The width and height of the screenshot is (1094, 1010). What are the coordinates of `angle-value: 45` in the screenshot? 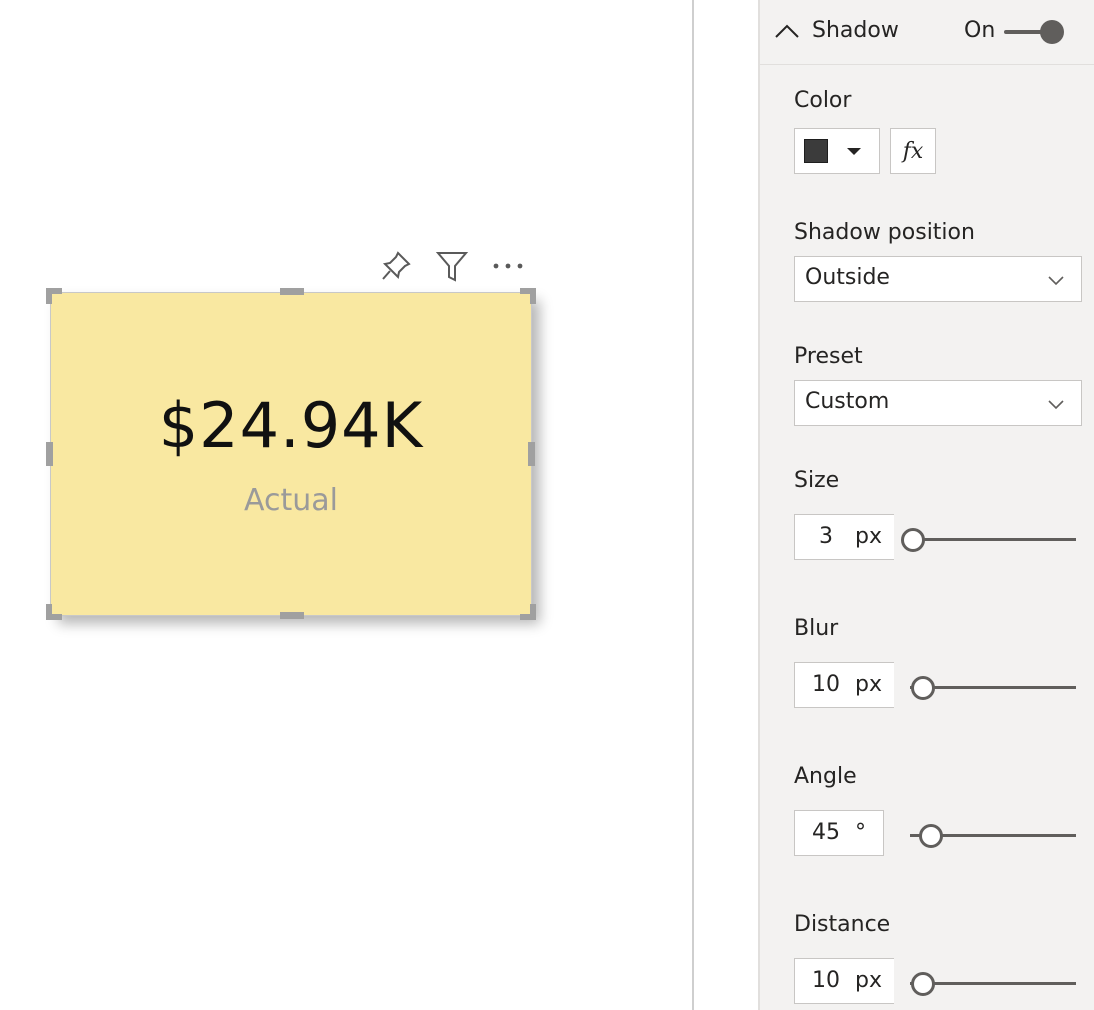 It's located at (826, 832).